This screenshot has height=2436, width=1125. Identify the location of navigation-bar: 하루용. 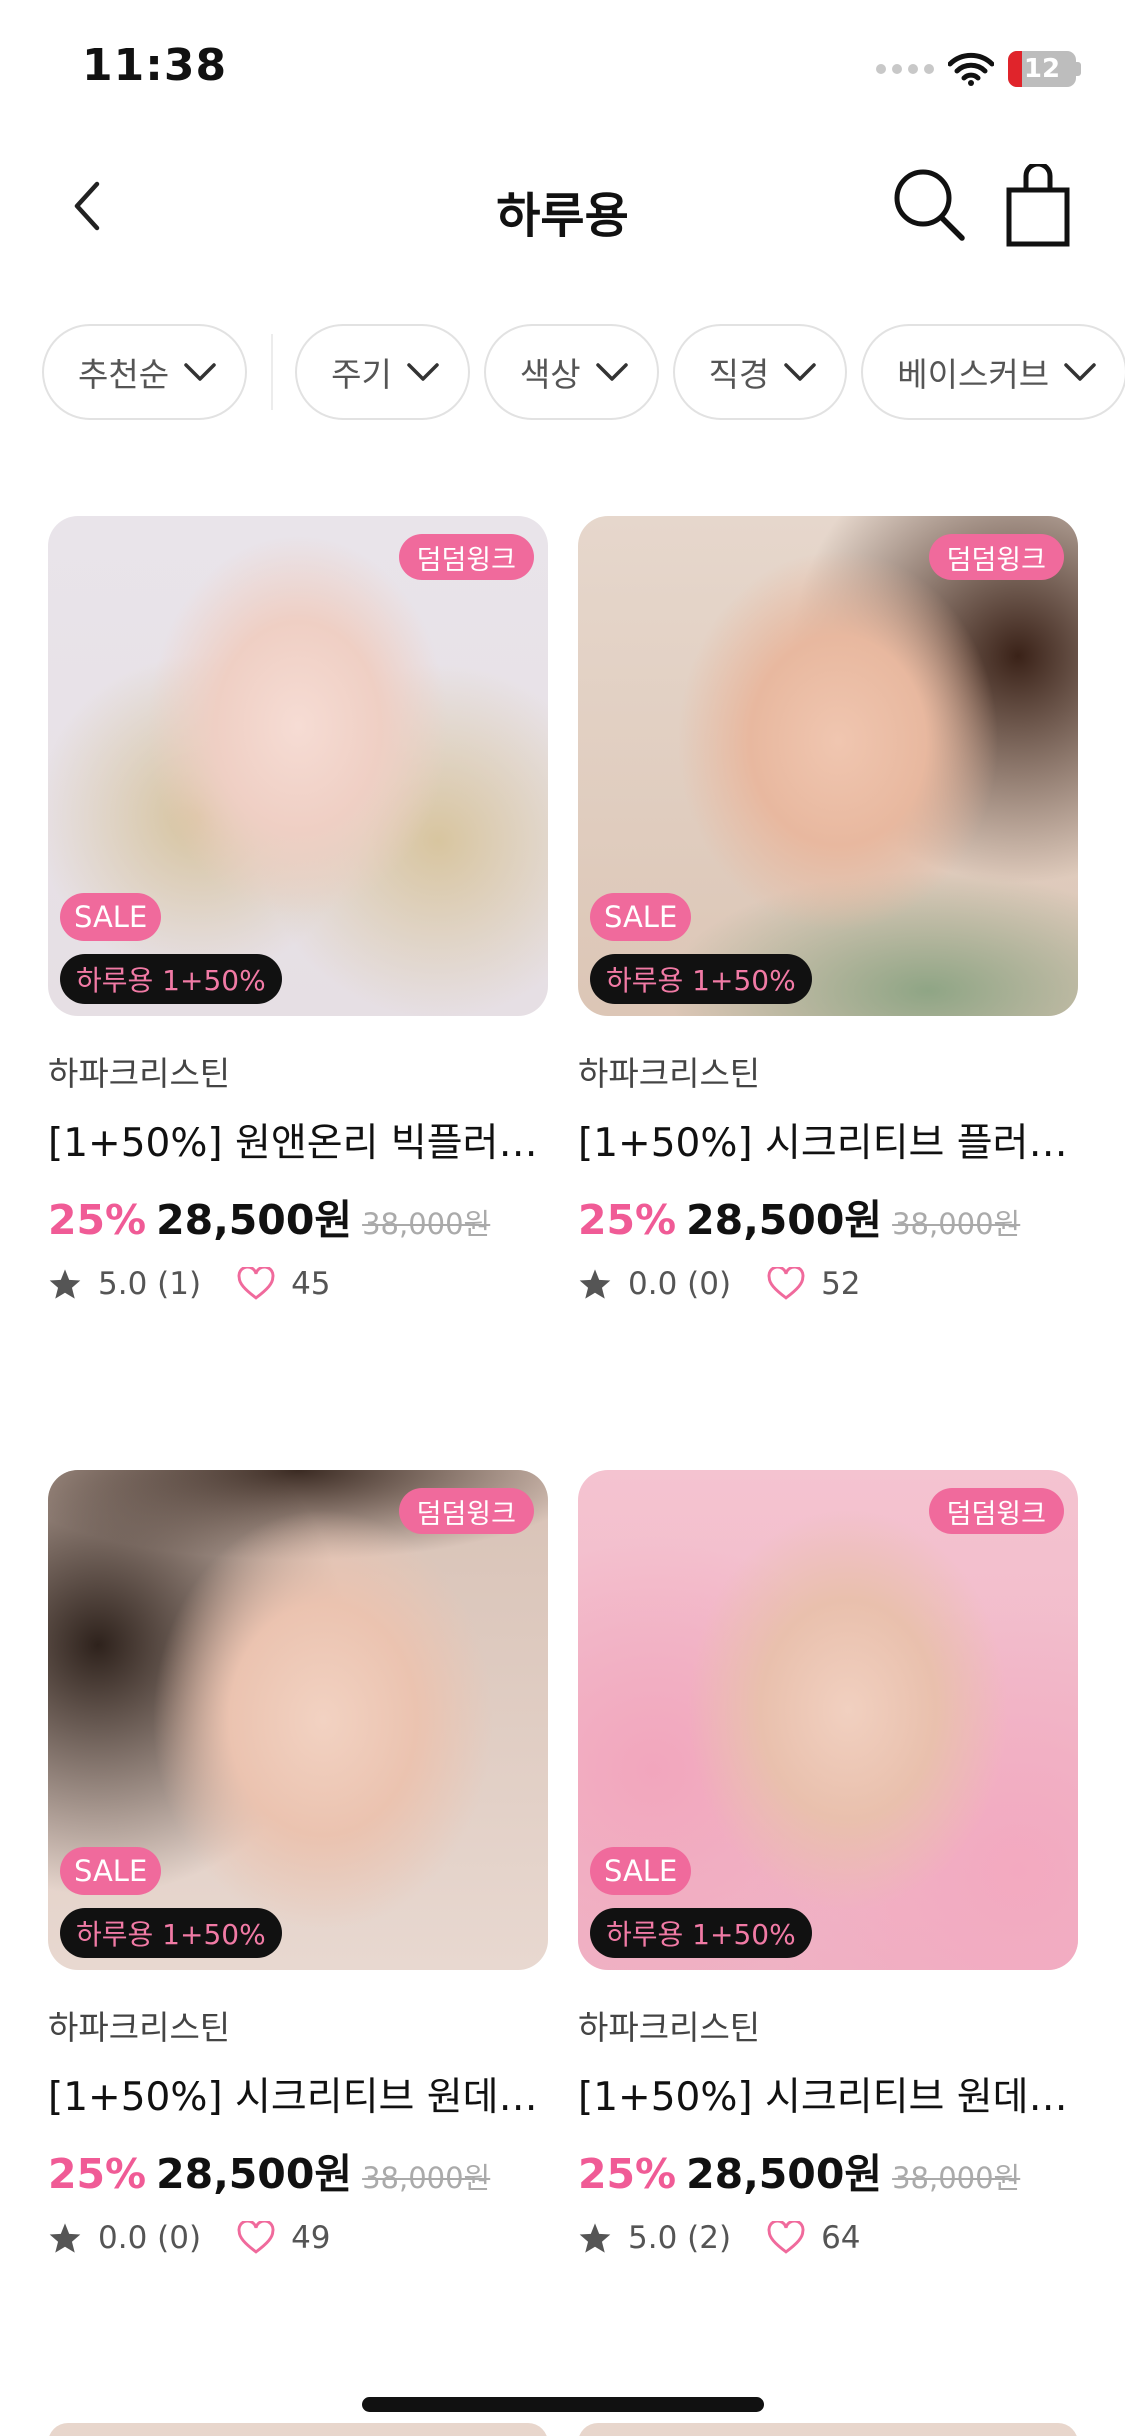
(562, 206).